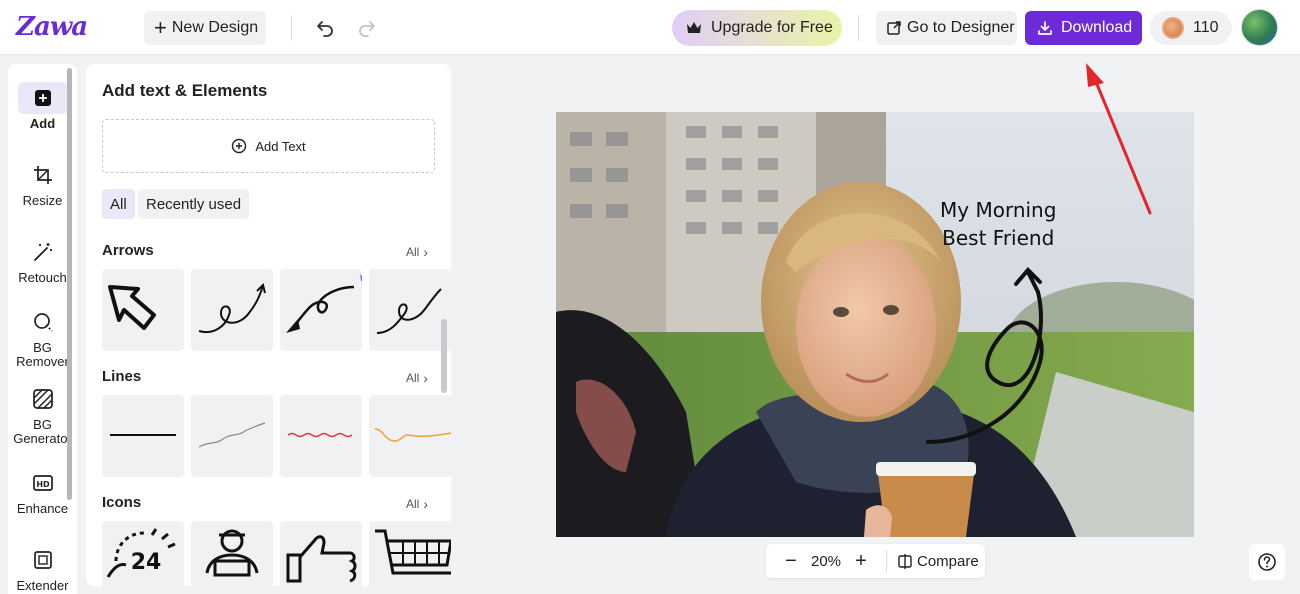 The height and width of the screenshot is (594, 1300). What do you see at coordinates (268, 146) in the screenshot?
I see `add-text-button: Add Text` at bounding box center [268, 146].